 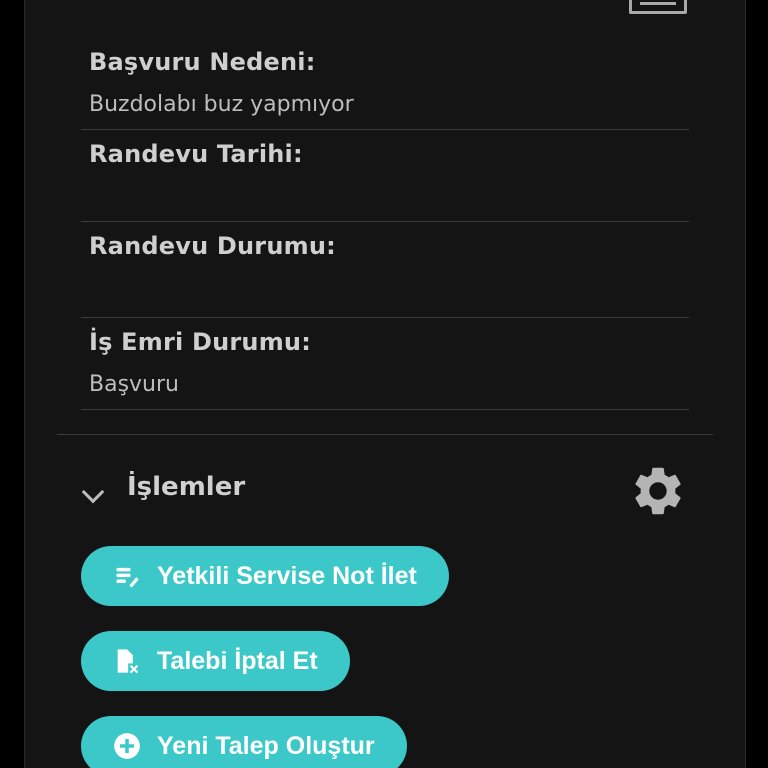 I want to click on field-label: İş Emri Durumu:, so click(x=200, y=342).